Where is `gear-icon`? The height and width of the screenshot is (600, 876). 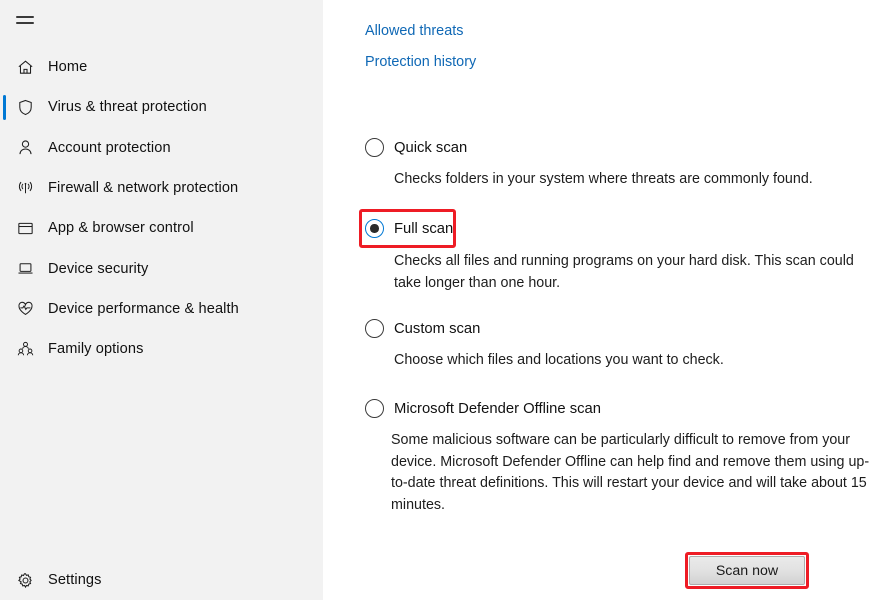 gear-icon is located at coordinates (25, 580).